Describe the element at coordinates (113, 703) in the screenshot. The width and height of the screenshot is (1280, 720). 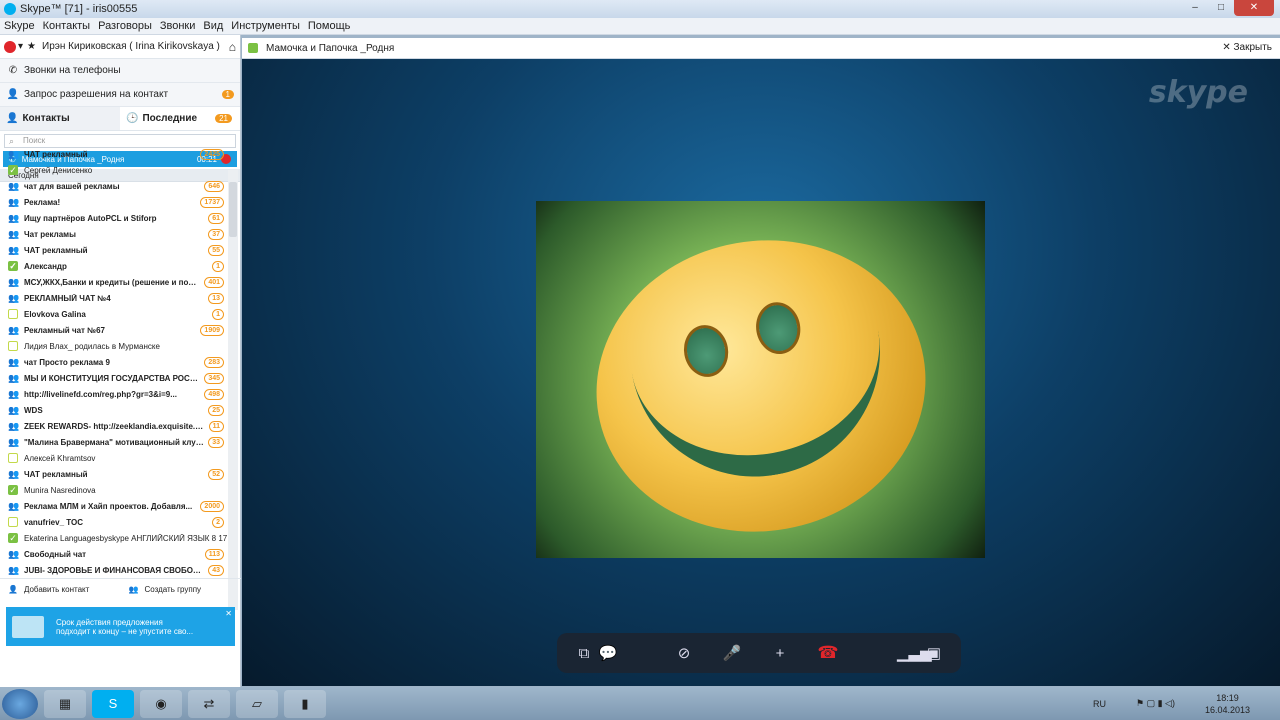
I see `taskbar-skype-icon: S` at that location.